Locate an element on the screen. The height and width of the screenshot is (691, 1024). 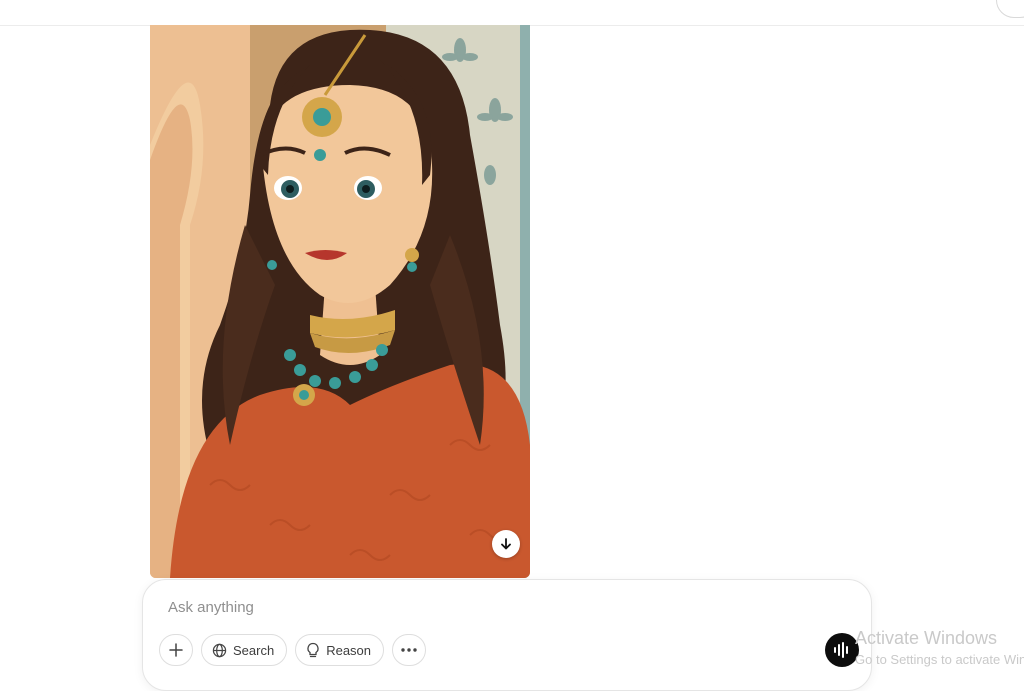
plus-icon is located at coordinates (176, 650).